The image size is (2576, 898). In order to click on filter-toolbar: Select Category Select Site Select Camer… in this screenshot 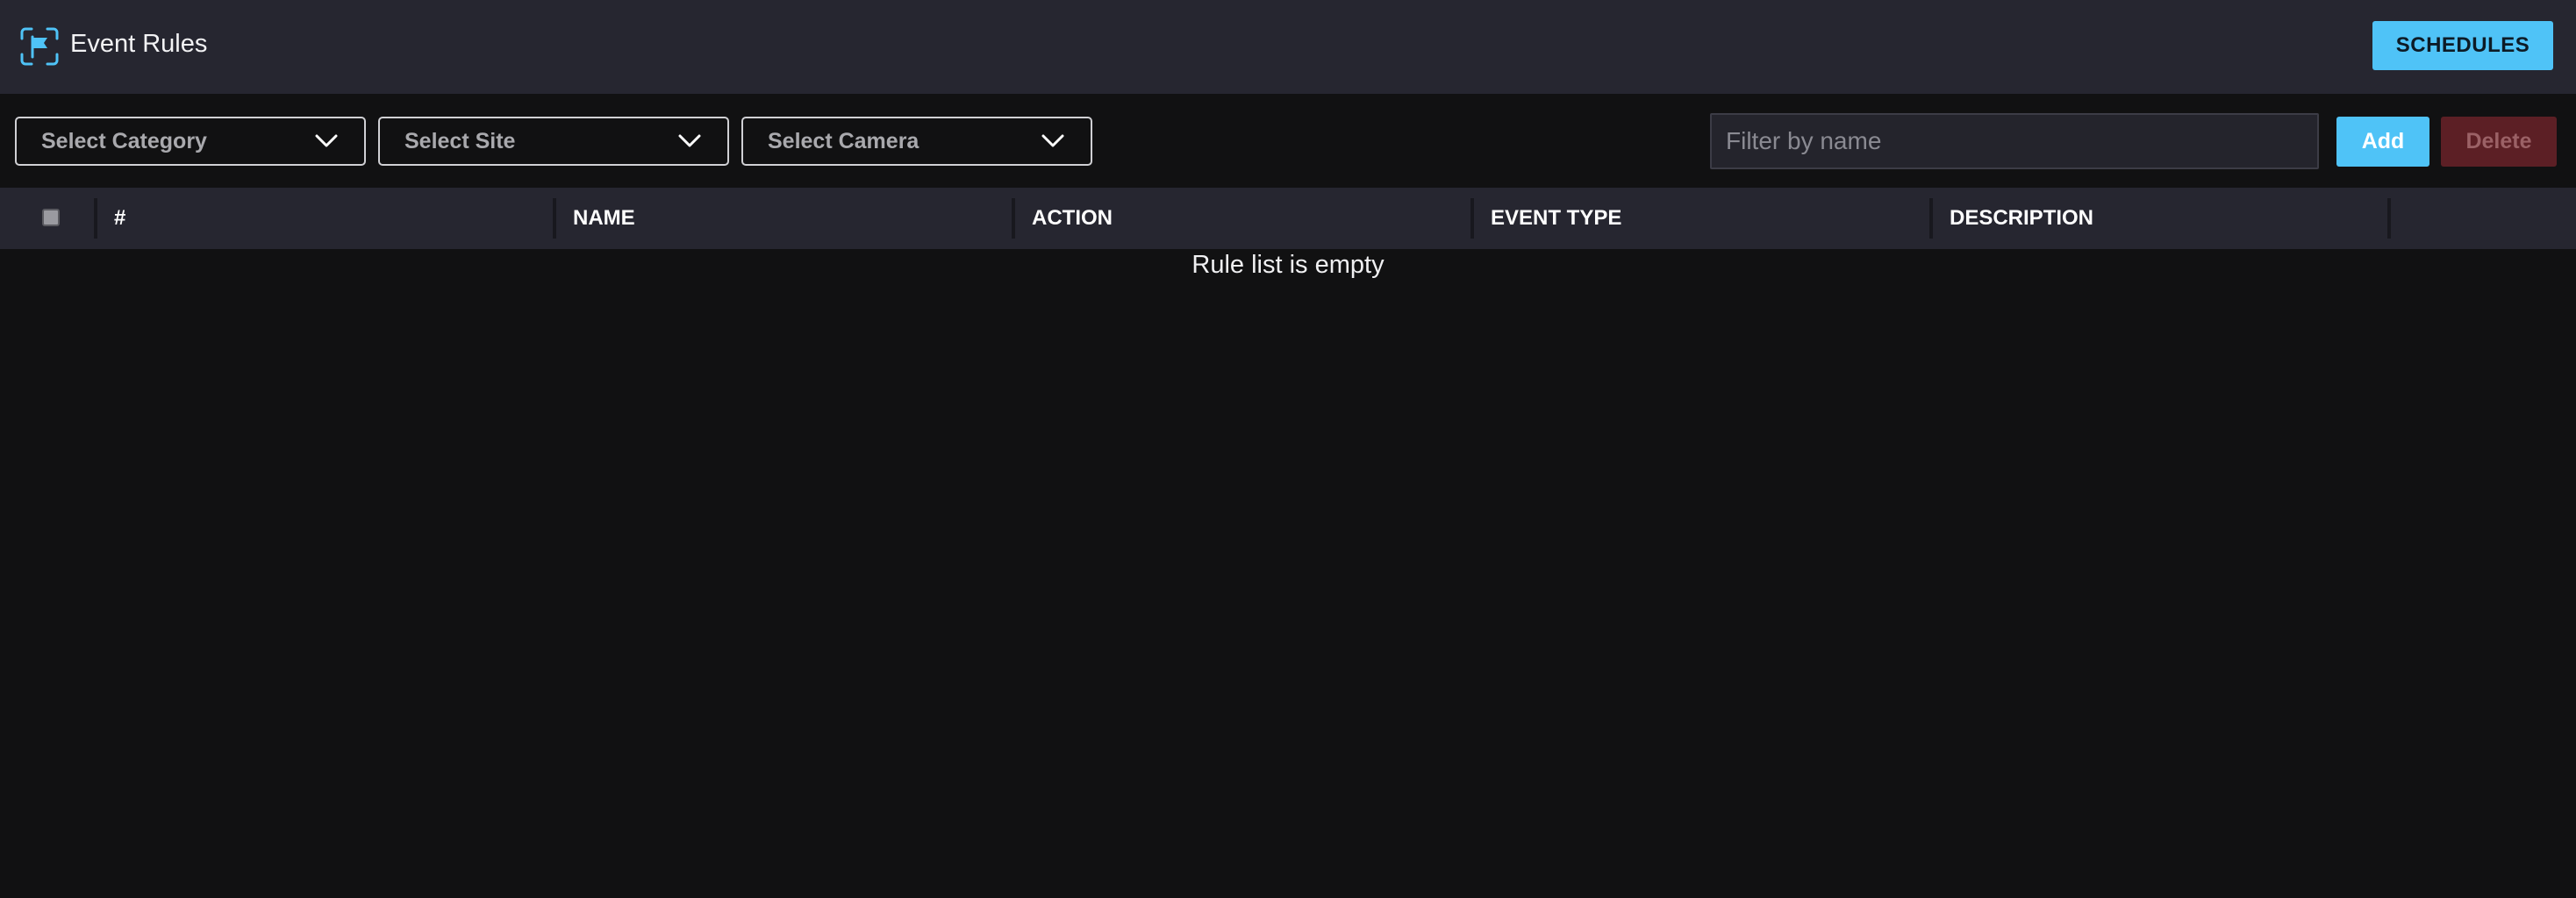, I will do `click(1288, 141)`.